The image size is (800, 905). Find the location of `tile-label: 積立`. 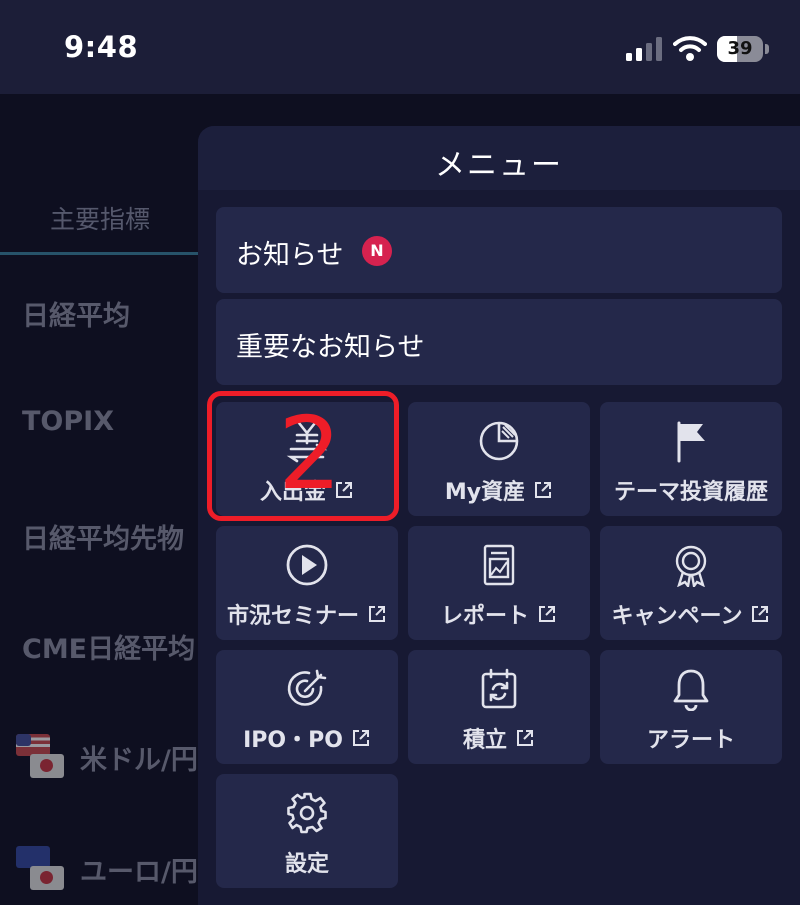

tile-label: 積立 is located at coordinates (484, 740).